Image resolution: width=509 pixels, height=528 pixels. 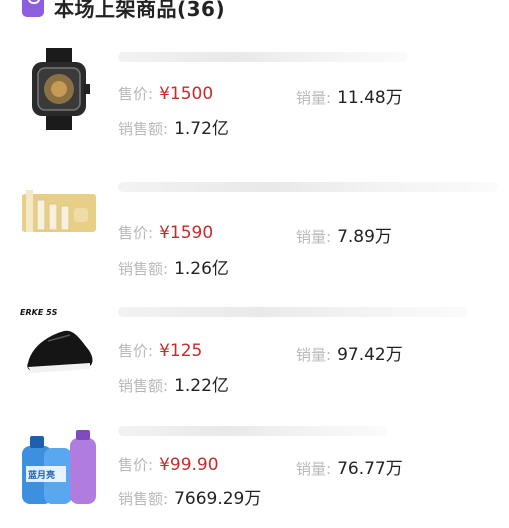 I want to click on sneaker-image: ERKE 5S, so click(x=56, y=340).